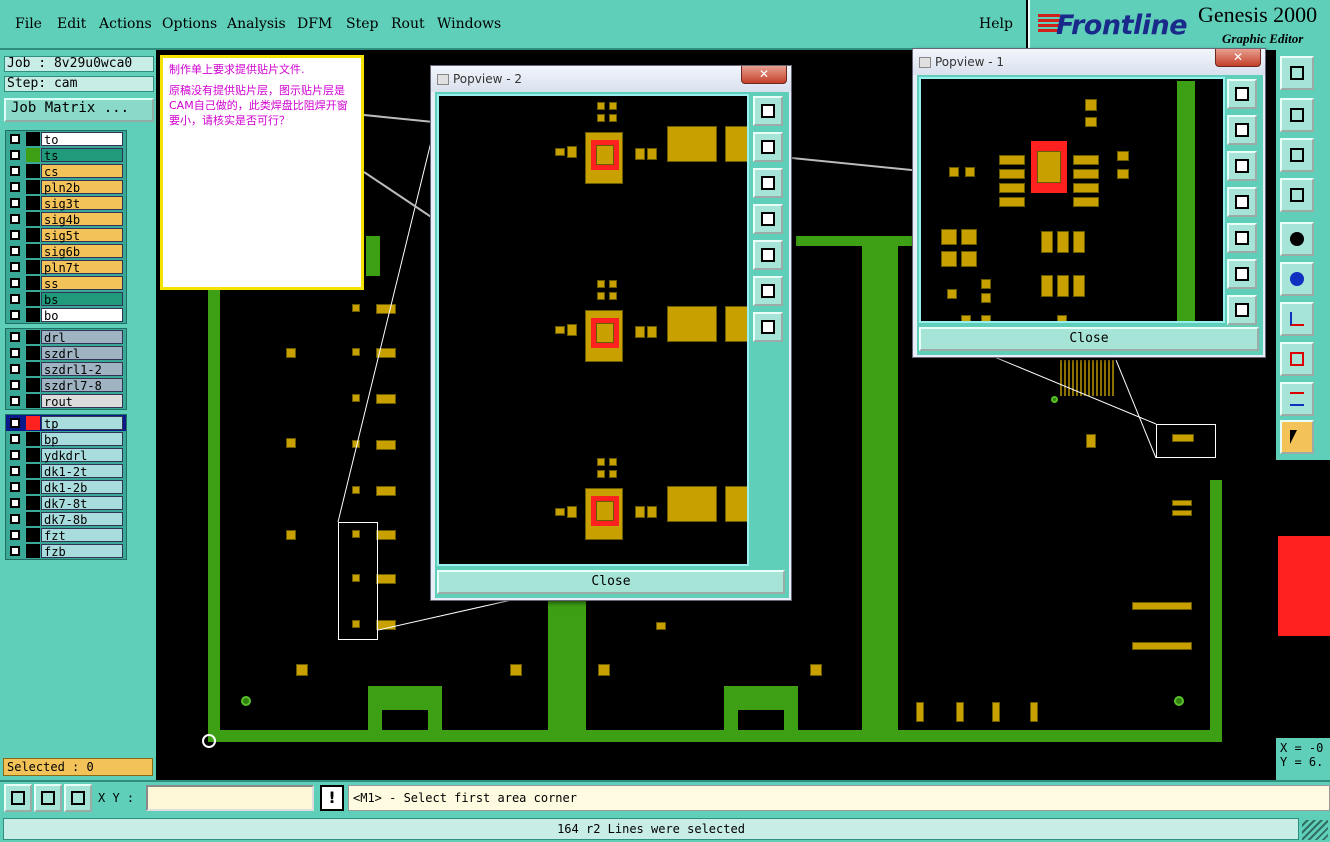 This screenshot has width=1330, height=842. What do you see at coordinates (1242, 130) in the screenshot?
I see `pan-up-button` at bounding box center [1242, 130].